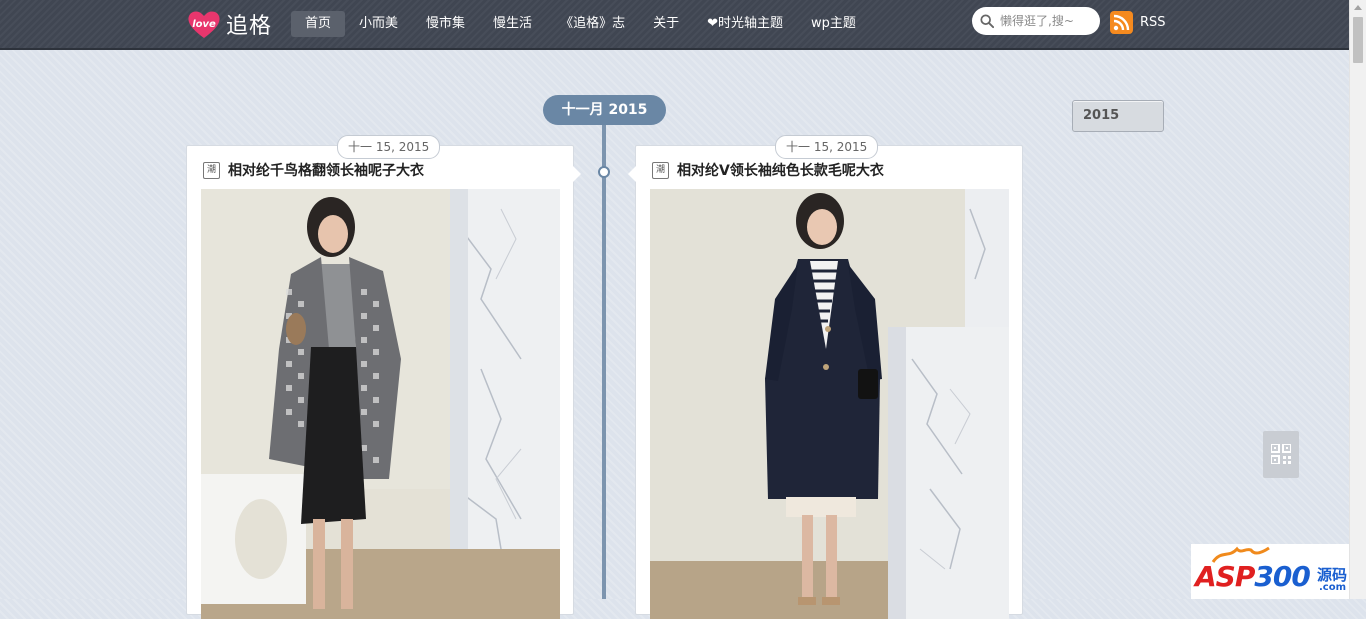 Image resolution: width=1366 pixels, height=619 pixels. What do you see at coordinates (833, 24) in the screenshot?
I see `nav-wp-theme: wp主题` at bounding box center [833, 24].